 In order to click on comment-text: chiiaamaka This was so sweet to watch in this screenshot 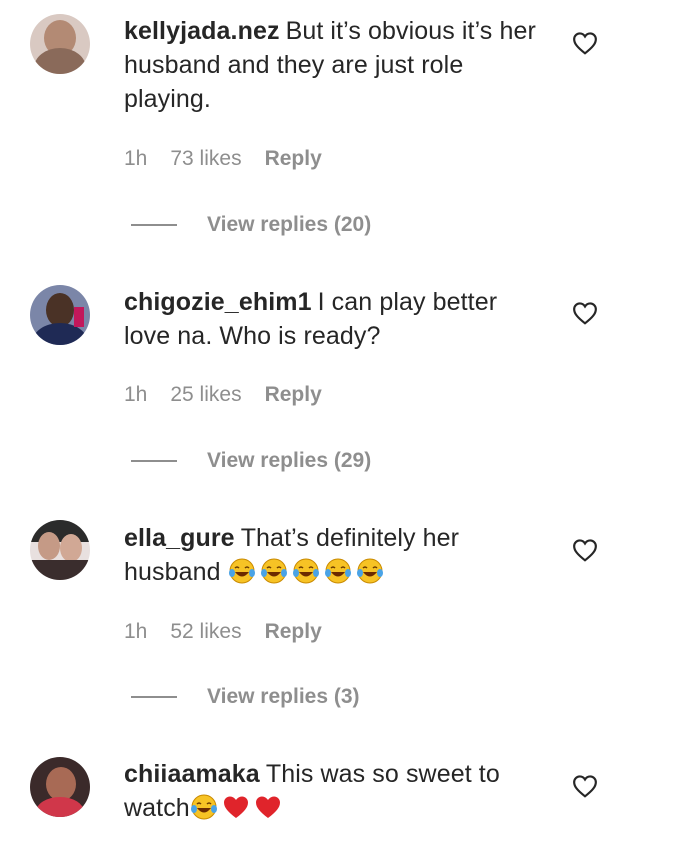, I will do `click(334, 791)`.